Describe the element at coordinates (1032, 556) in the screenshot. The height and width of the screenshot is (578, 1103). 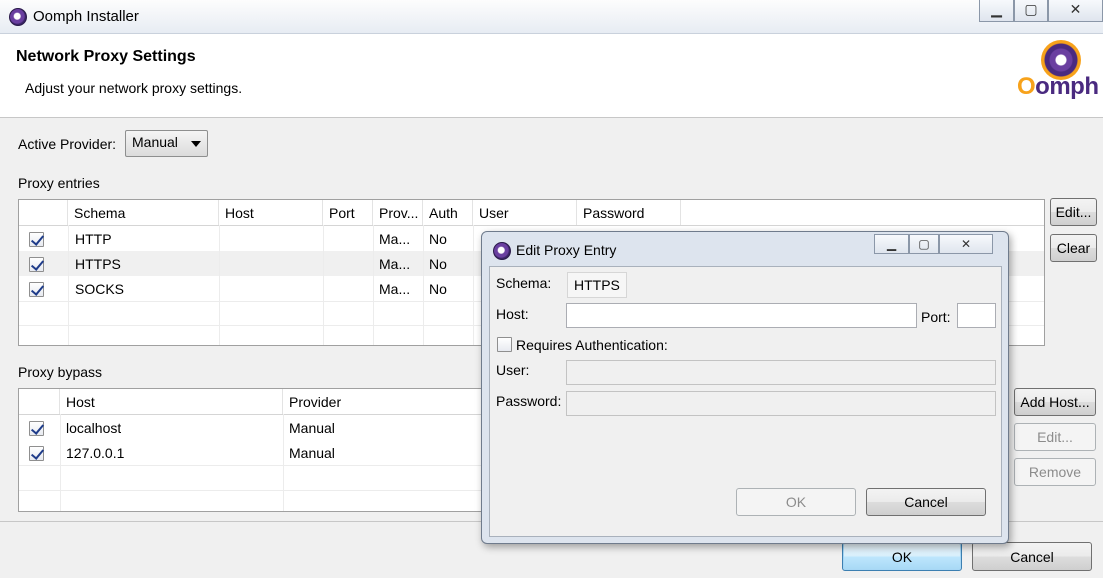
I see `cancel-button: Cancel` at that location.